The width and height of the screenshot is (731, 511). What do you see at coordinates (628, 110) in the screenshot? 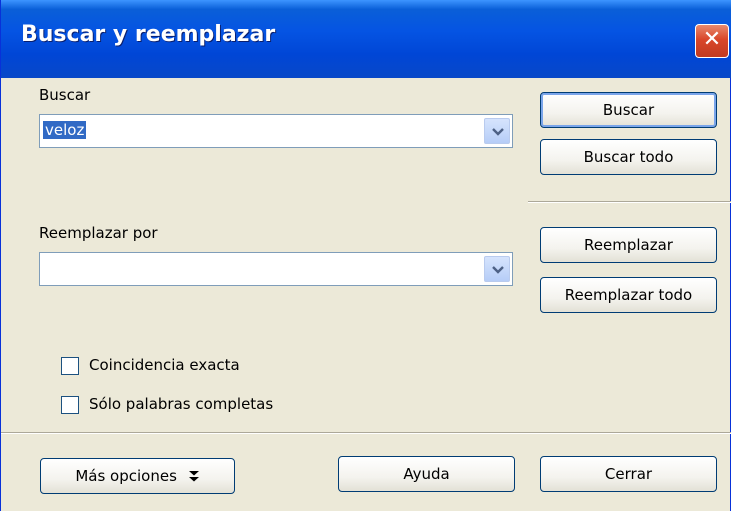
I see `find-button: Buscar` at bounding box center [628, 110].